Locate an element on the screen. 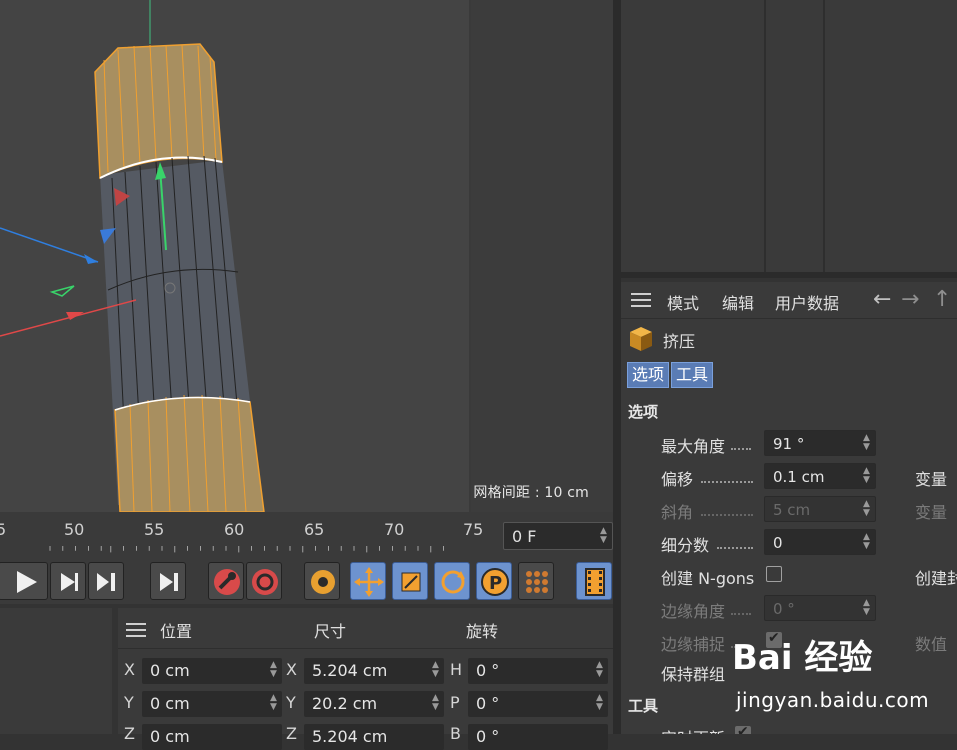 The width and height of the screenshot is (957, 750). tab-tools: 工具 is located at coordinates (692, 375).